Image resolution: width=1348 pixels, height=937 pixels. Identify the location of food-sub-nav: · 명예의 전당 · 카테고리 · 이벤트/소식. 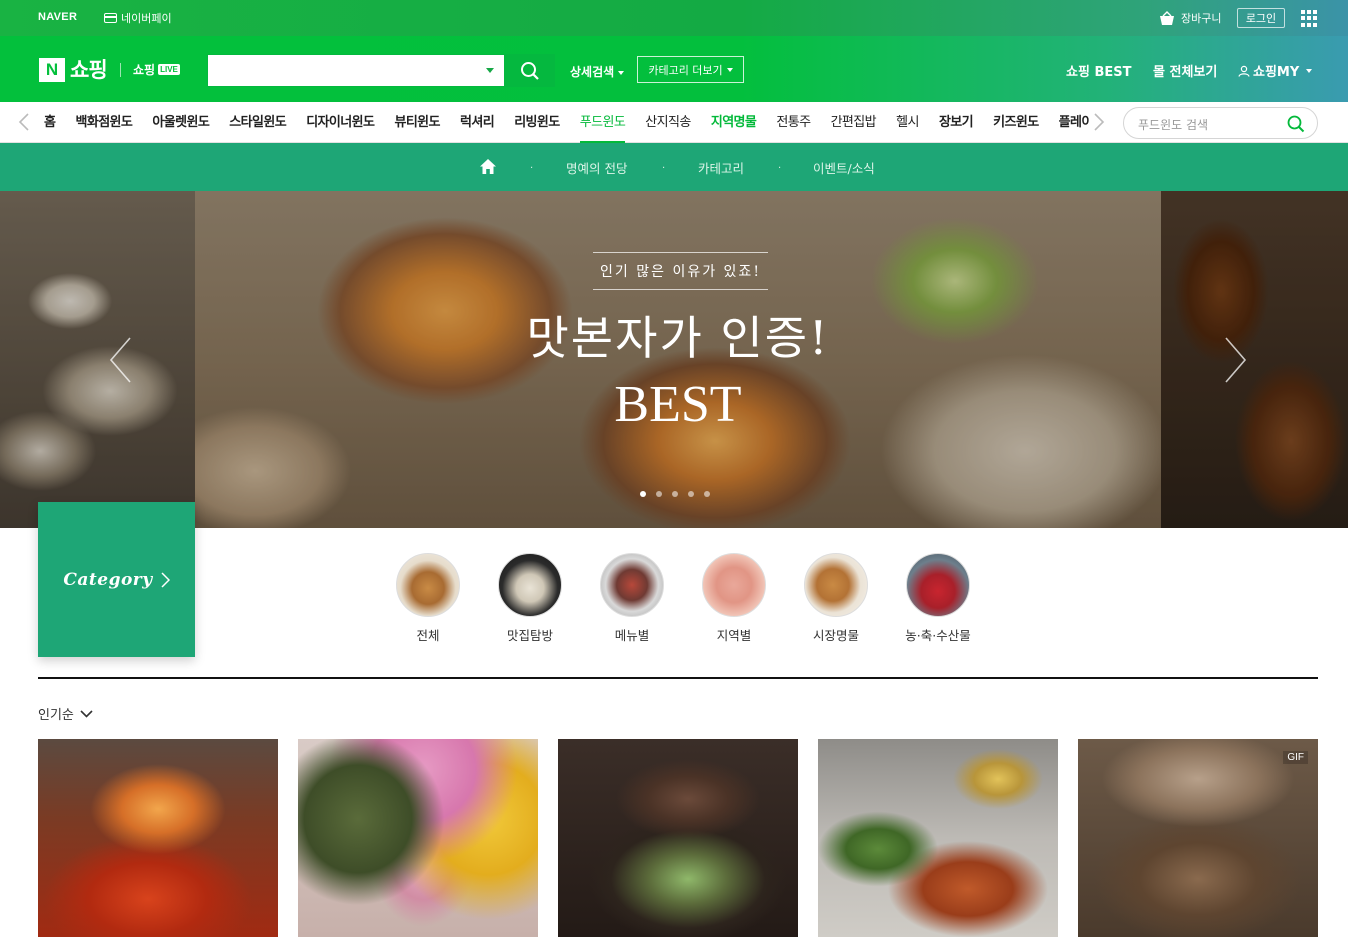
(674, 167).